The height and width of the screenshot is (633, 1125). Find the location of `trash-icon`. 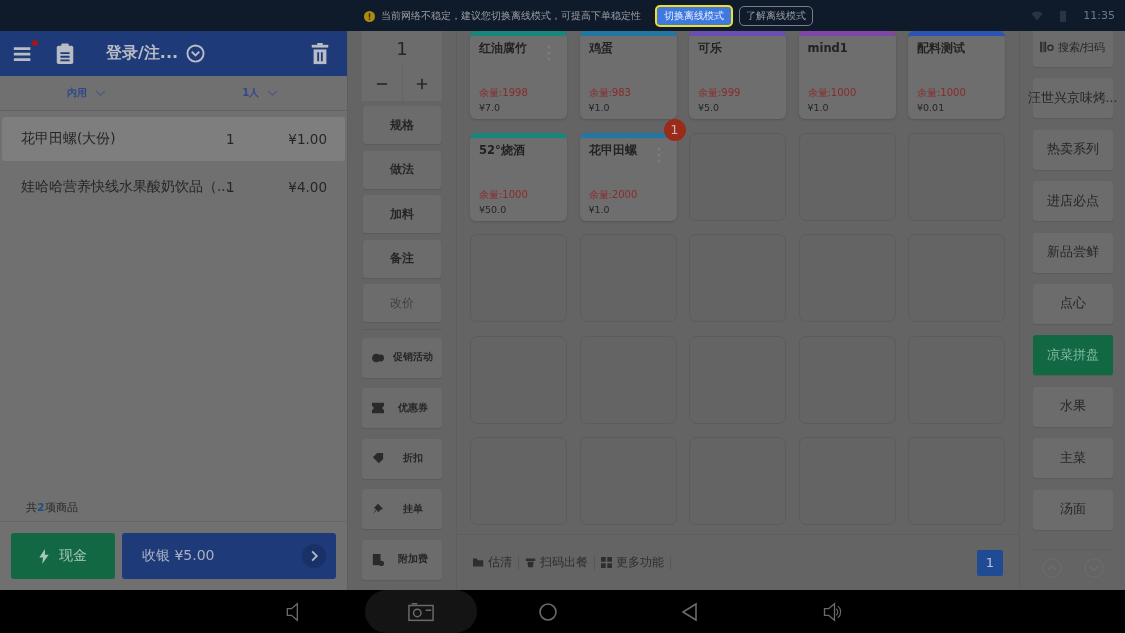

trash-icon is located at coordinates (320, 53).